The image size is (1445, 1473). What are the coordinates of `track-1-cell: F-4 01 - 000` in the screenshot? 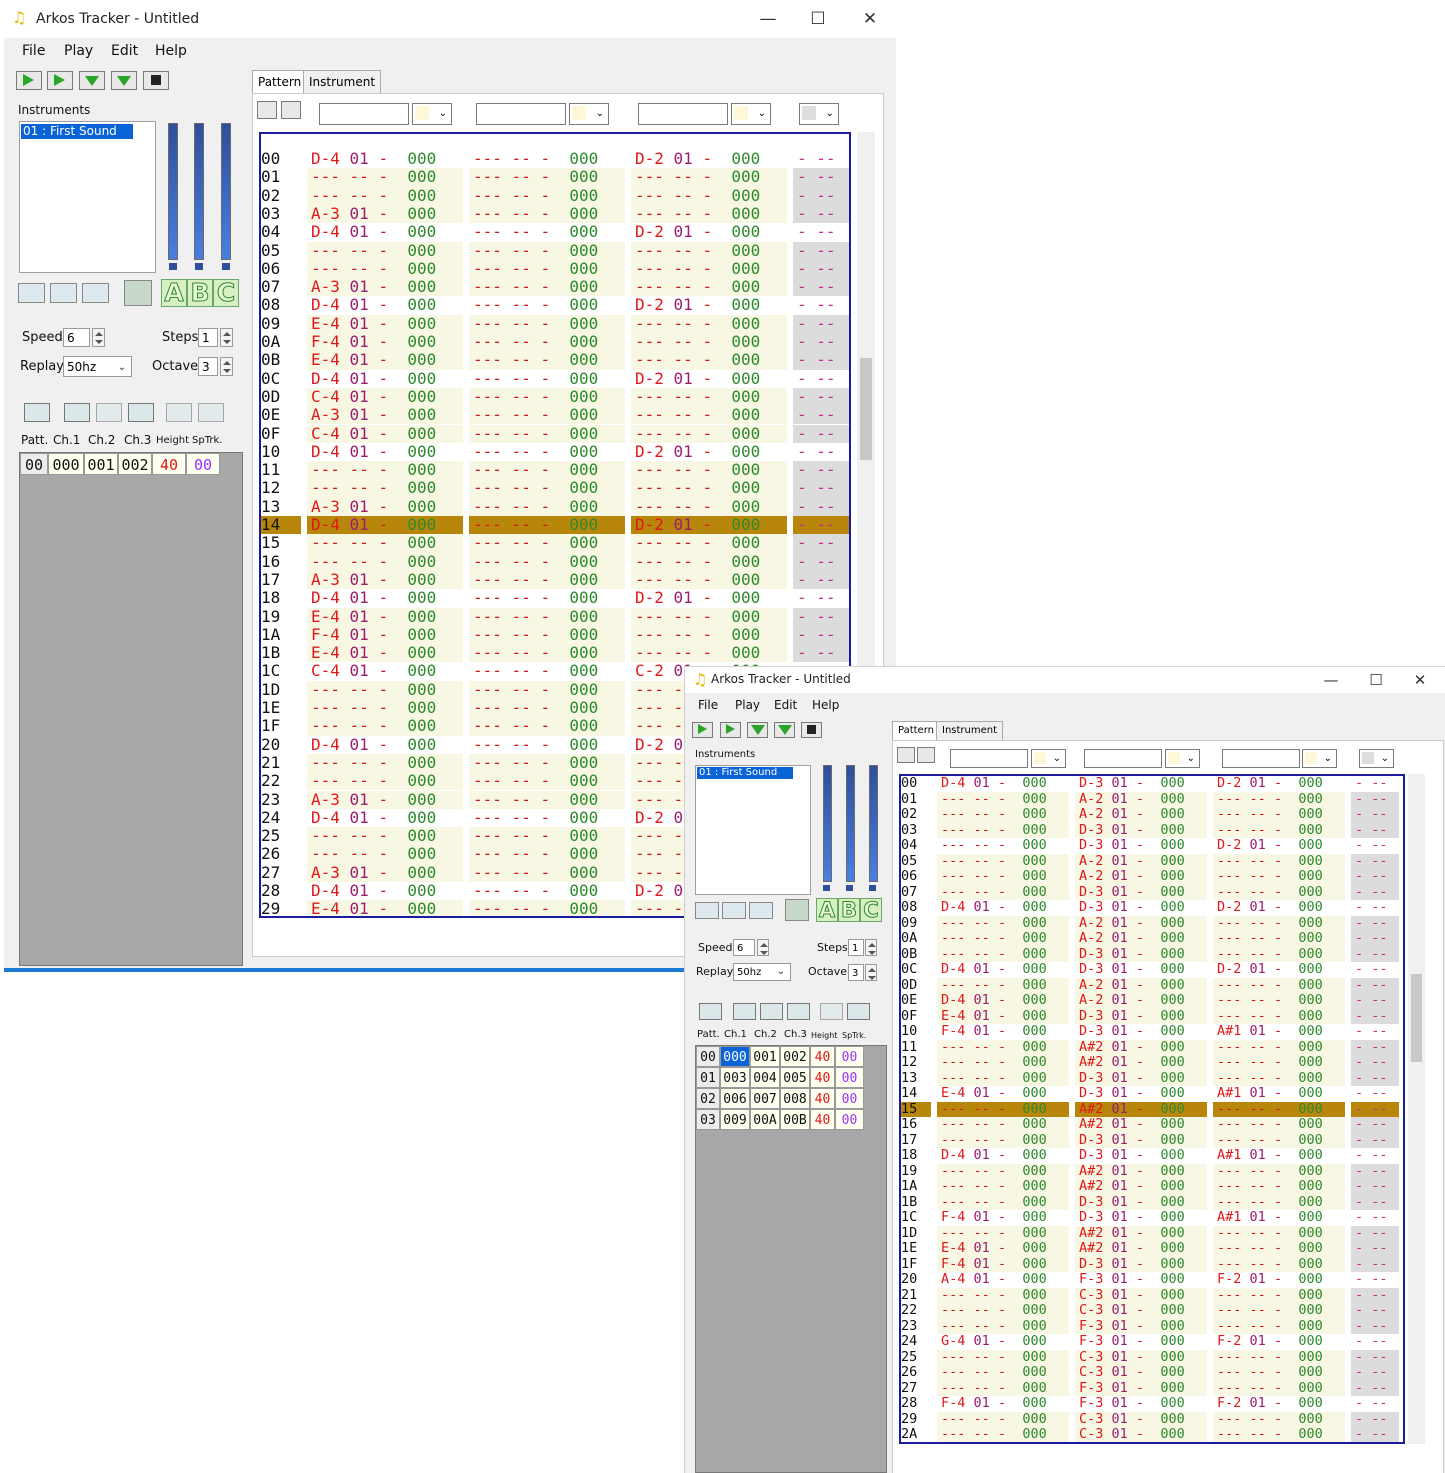 It's located at (1003, 1264).